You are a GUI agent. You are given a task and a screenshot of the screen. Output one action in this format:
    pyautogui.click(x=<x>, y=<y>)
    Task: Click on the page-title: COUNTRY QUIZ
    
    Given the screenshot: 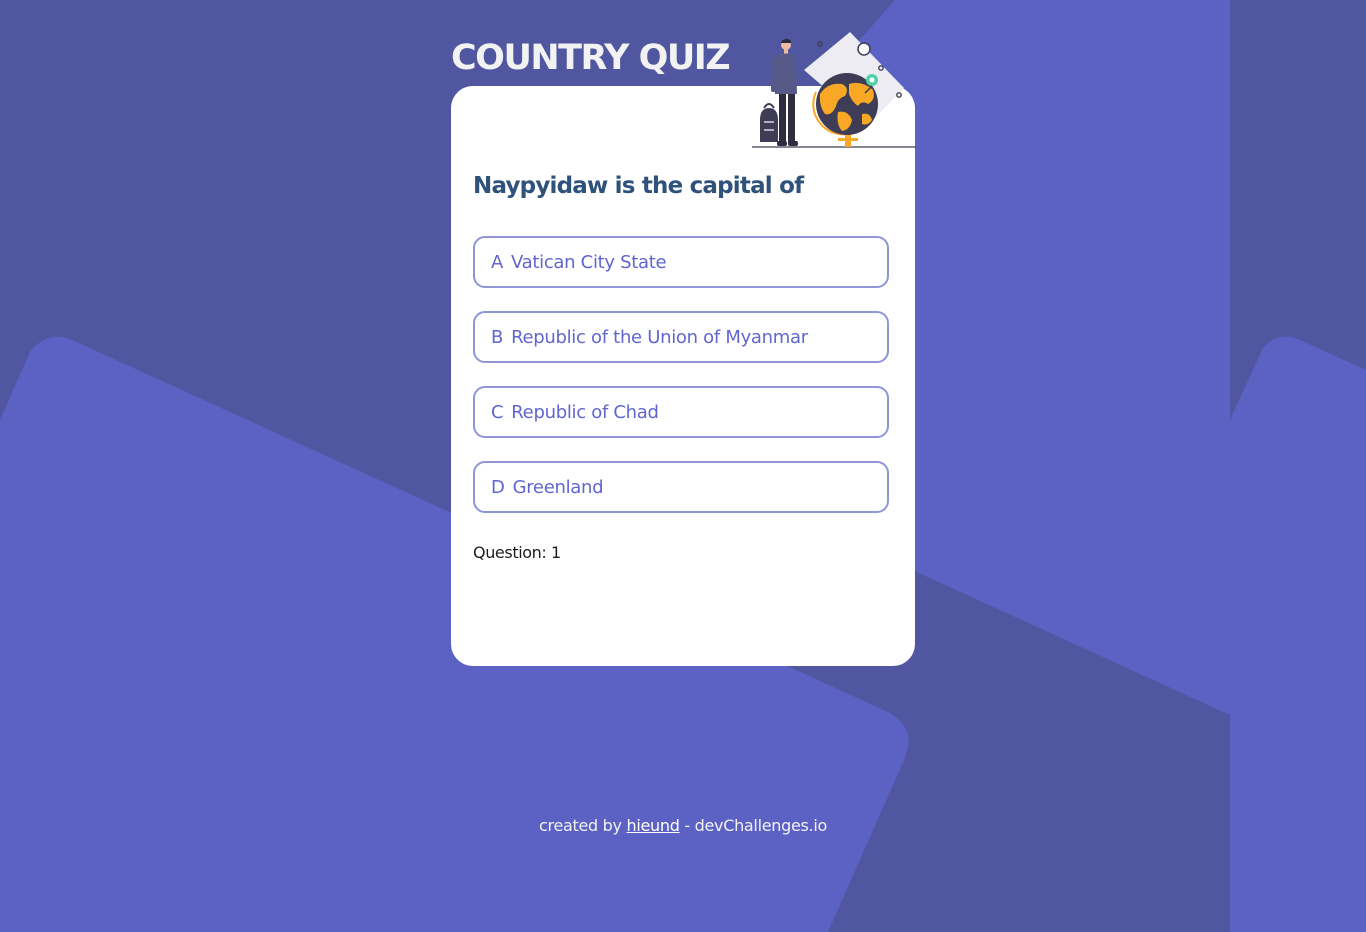 What is the action you would take?
    pyautogui.click(x=591, y=58)
    